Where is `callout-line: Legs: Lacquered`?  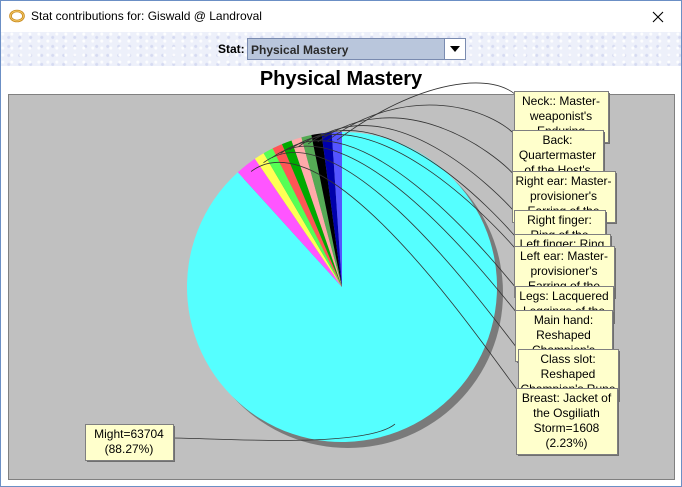 callout-line: Legs: Lacquered is located at coordinates (563, 296).